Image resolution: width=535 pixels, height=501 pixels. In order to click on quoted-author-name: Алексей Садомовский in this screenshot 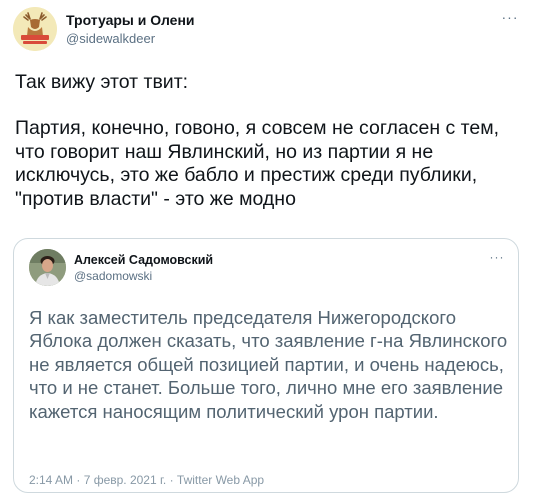, I will do `click(143, 260)`.